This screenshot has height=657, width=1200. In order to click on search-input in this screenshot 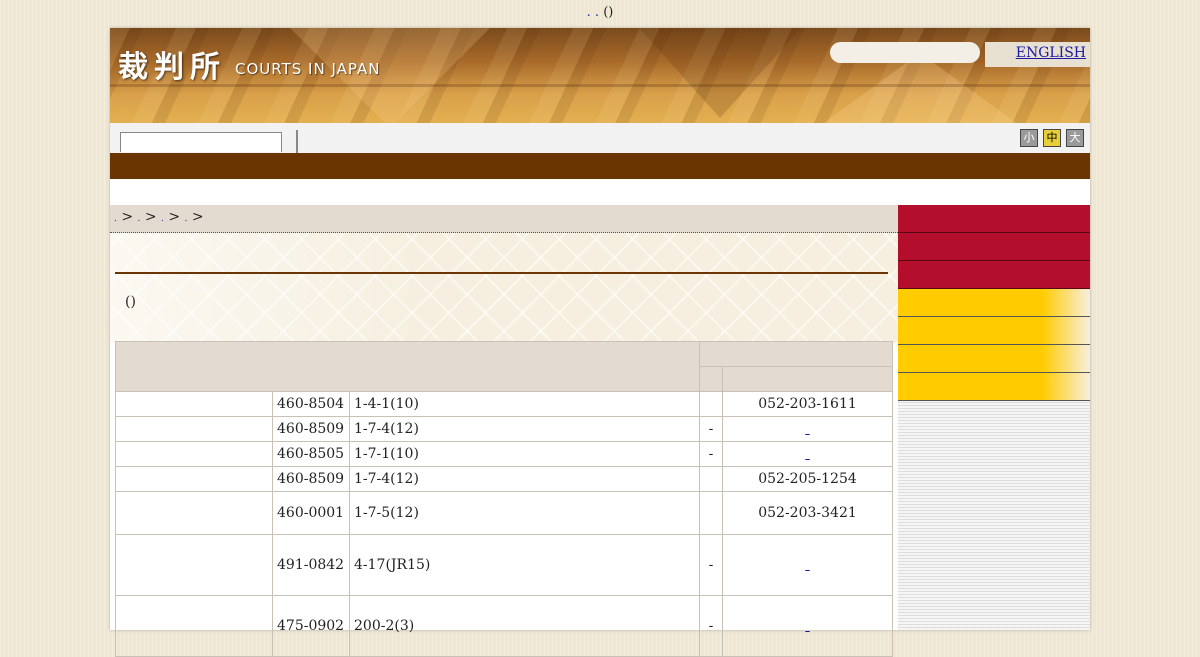, I will do `click(905, 52)`.